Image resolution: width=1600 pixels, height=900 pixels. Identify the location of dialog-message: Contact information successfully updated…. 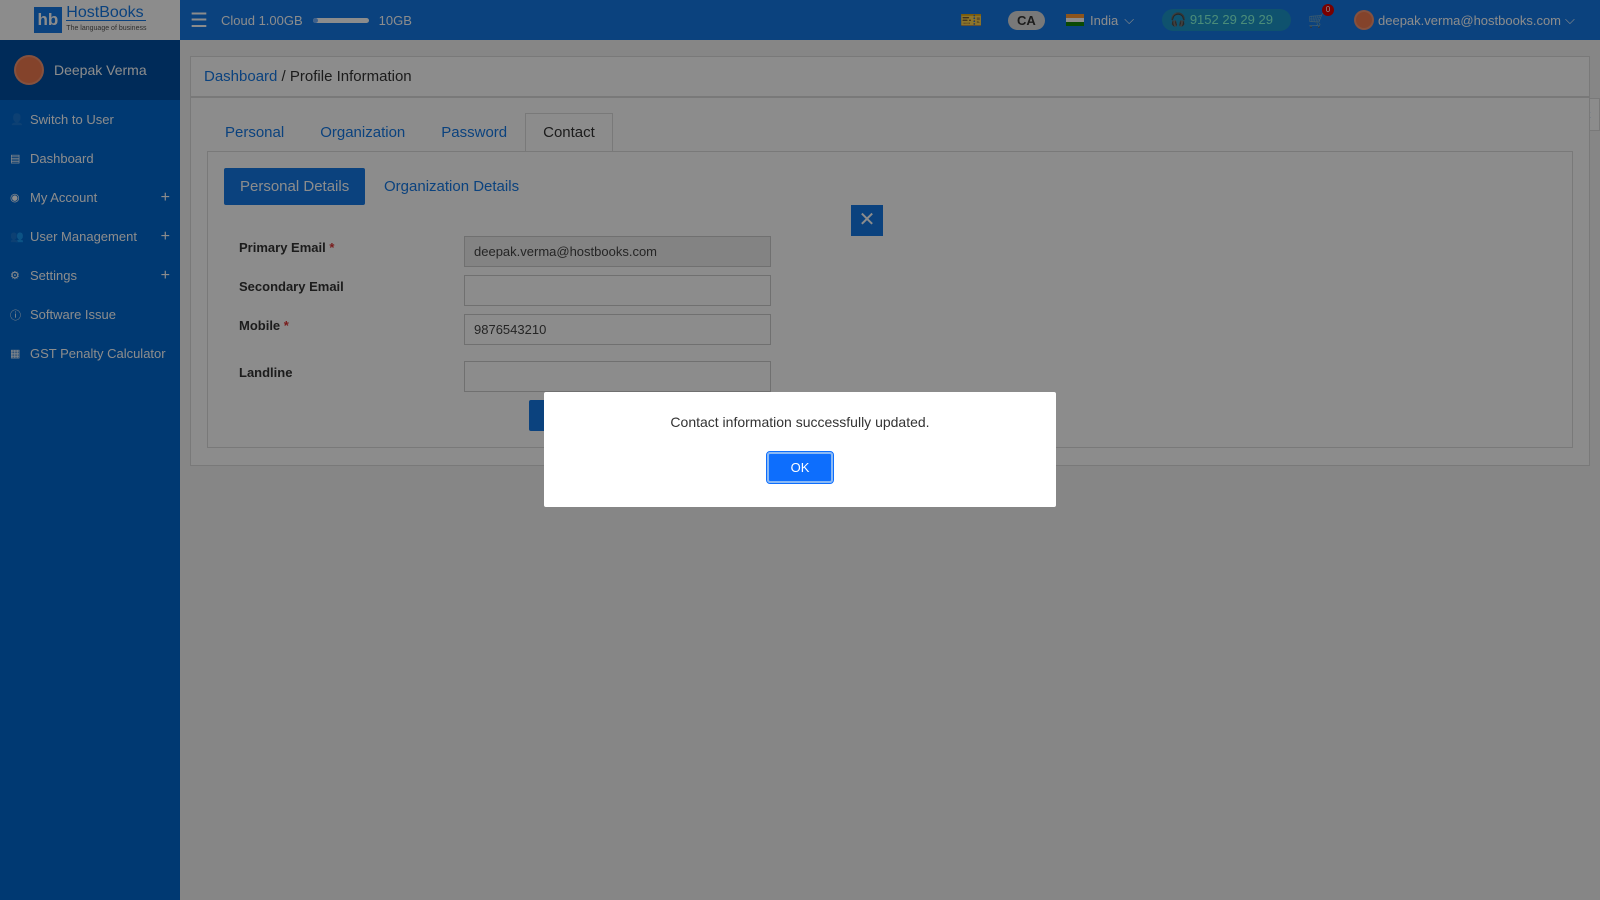
(800, 422).